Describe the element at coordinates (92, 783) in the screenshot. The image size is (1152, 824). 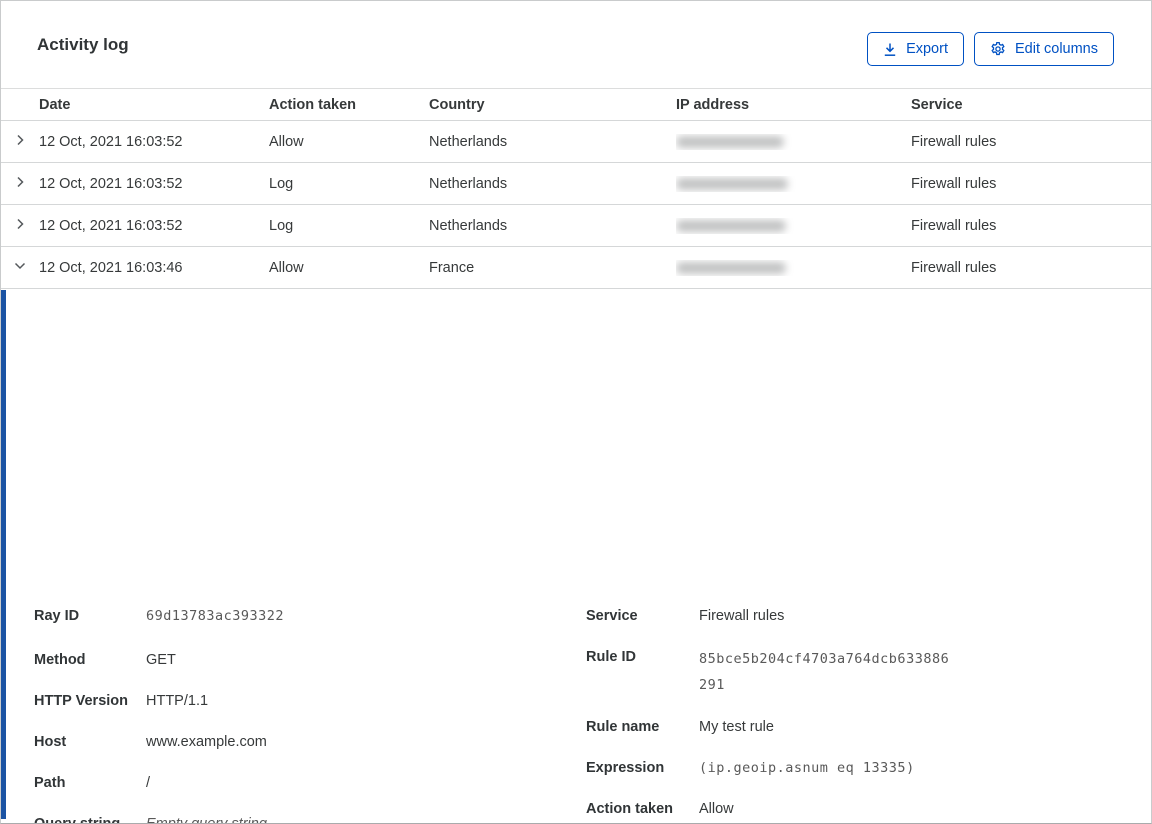
I see `detail-row-path: Path /` at that location.